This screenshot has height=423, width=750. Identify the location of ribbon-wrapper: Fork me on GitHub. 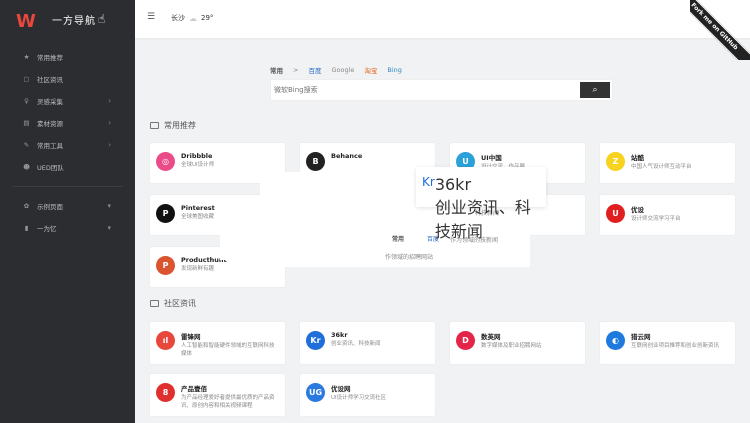
(720, 30).